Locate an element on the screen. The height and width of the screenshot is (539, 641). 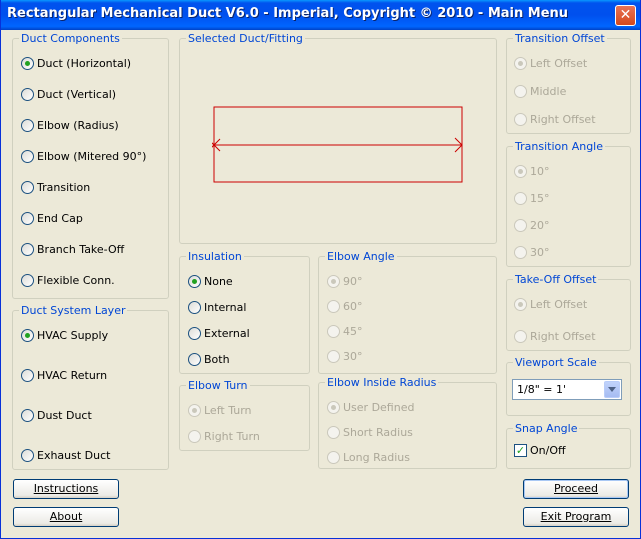
option-label: Elbow (Radius) is located at coordinates (78, 125).